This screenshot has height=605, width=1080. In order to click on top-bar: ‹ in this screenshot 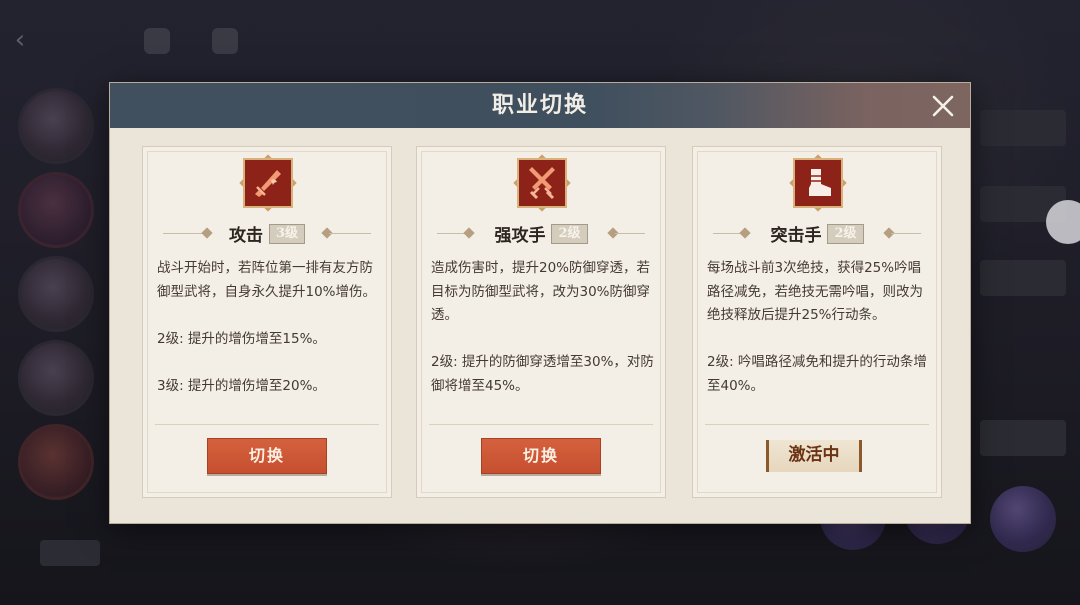, I will do `click(150, 40)`.